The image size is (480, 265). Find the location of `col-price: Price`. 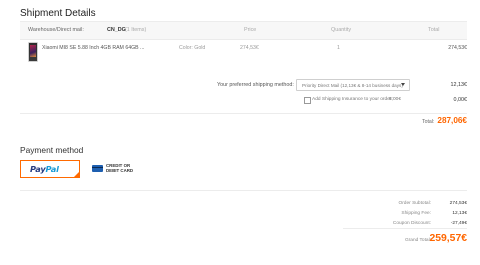

col-price: Price is located at coordinates (250, 30).